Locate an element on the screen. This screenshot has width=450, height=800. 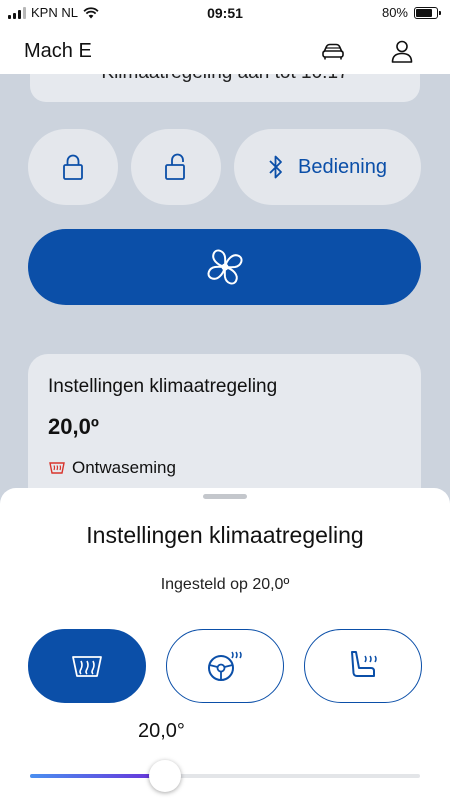
bediening-button: Bediening is located at coordinates (327, 167).